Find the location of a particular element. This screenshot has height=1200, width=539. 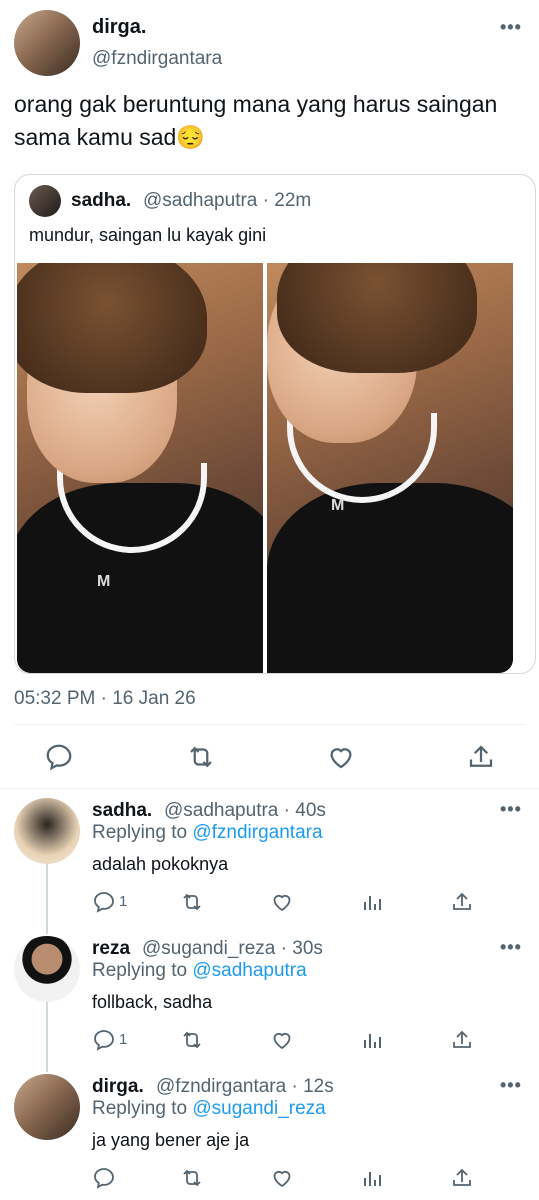

replying-to-link: @fzndirgantara is located at coordinates (257, 832).